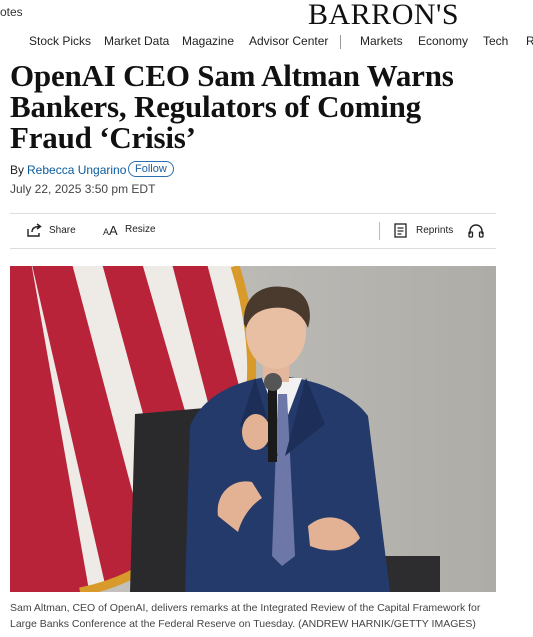 Image resolution: width=533 pixels, height=637 pixels. I want to click on reprints-label: Reprints, so click(435, 230).